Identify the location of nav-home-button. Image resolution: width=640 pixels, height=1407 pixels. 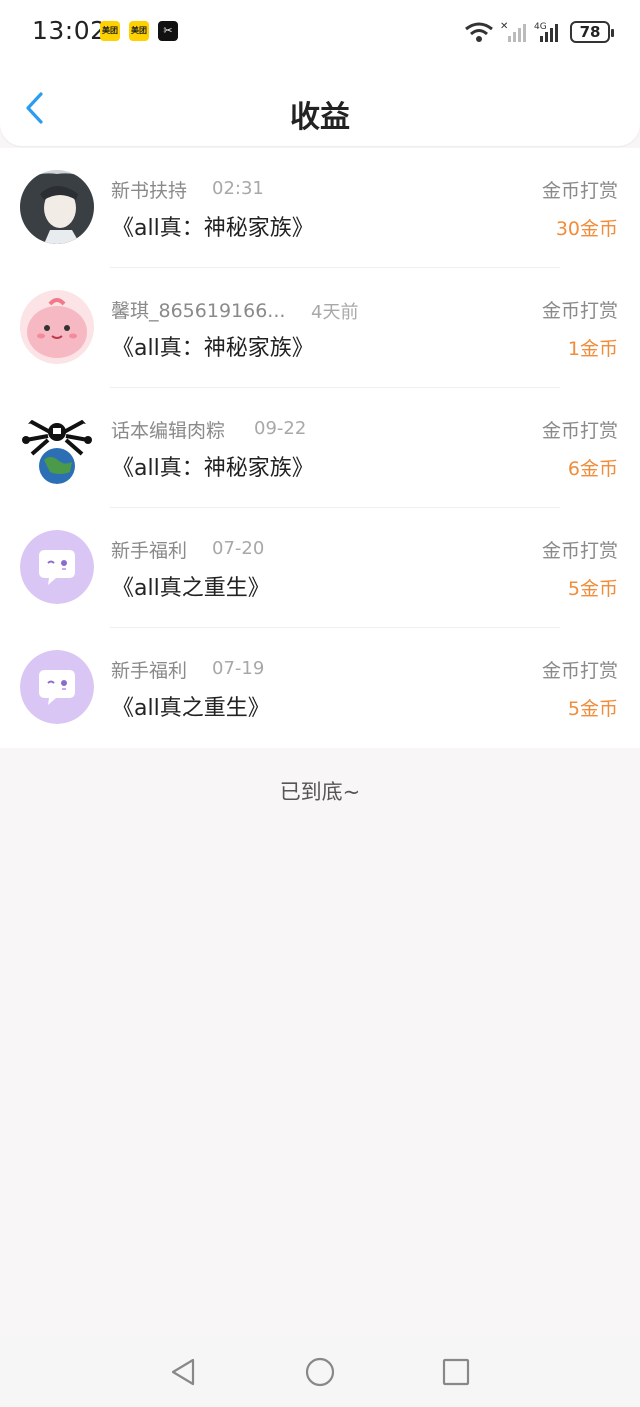
(320, 1372).